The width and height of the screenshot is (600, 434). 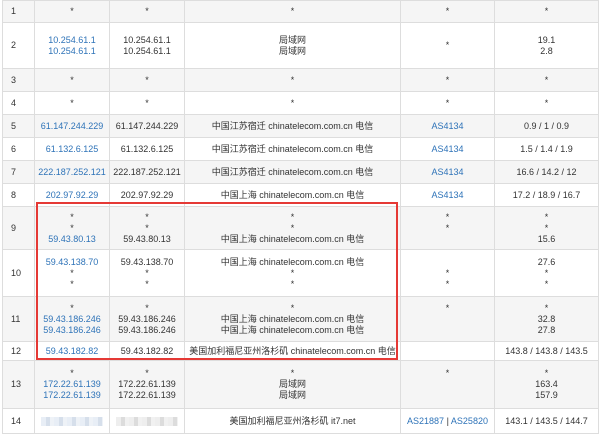 What do you see at coordinates (147, 195) in the screenshot?
I see `host-cell: 202.97.92.29` at bounding box center [147, 195].